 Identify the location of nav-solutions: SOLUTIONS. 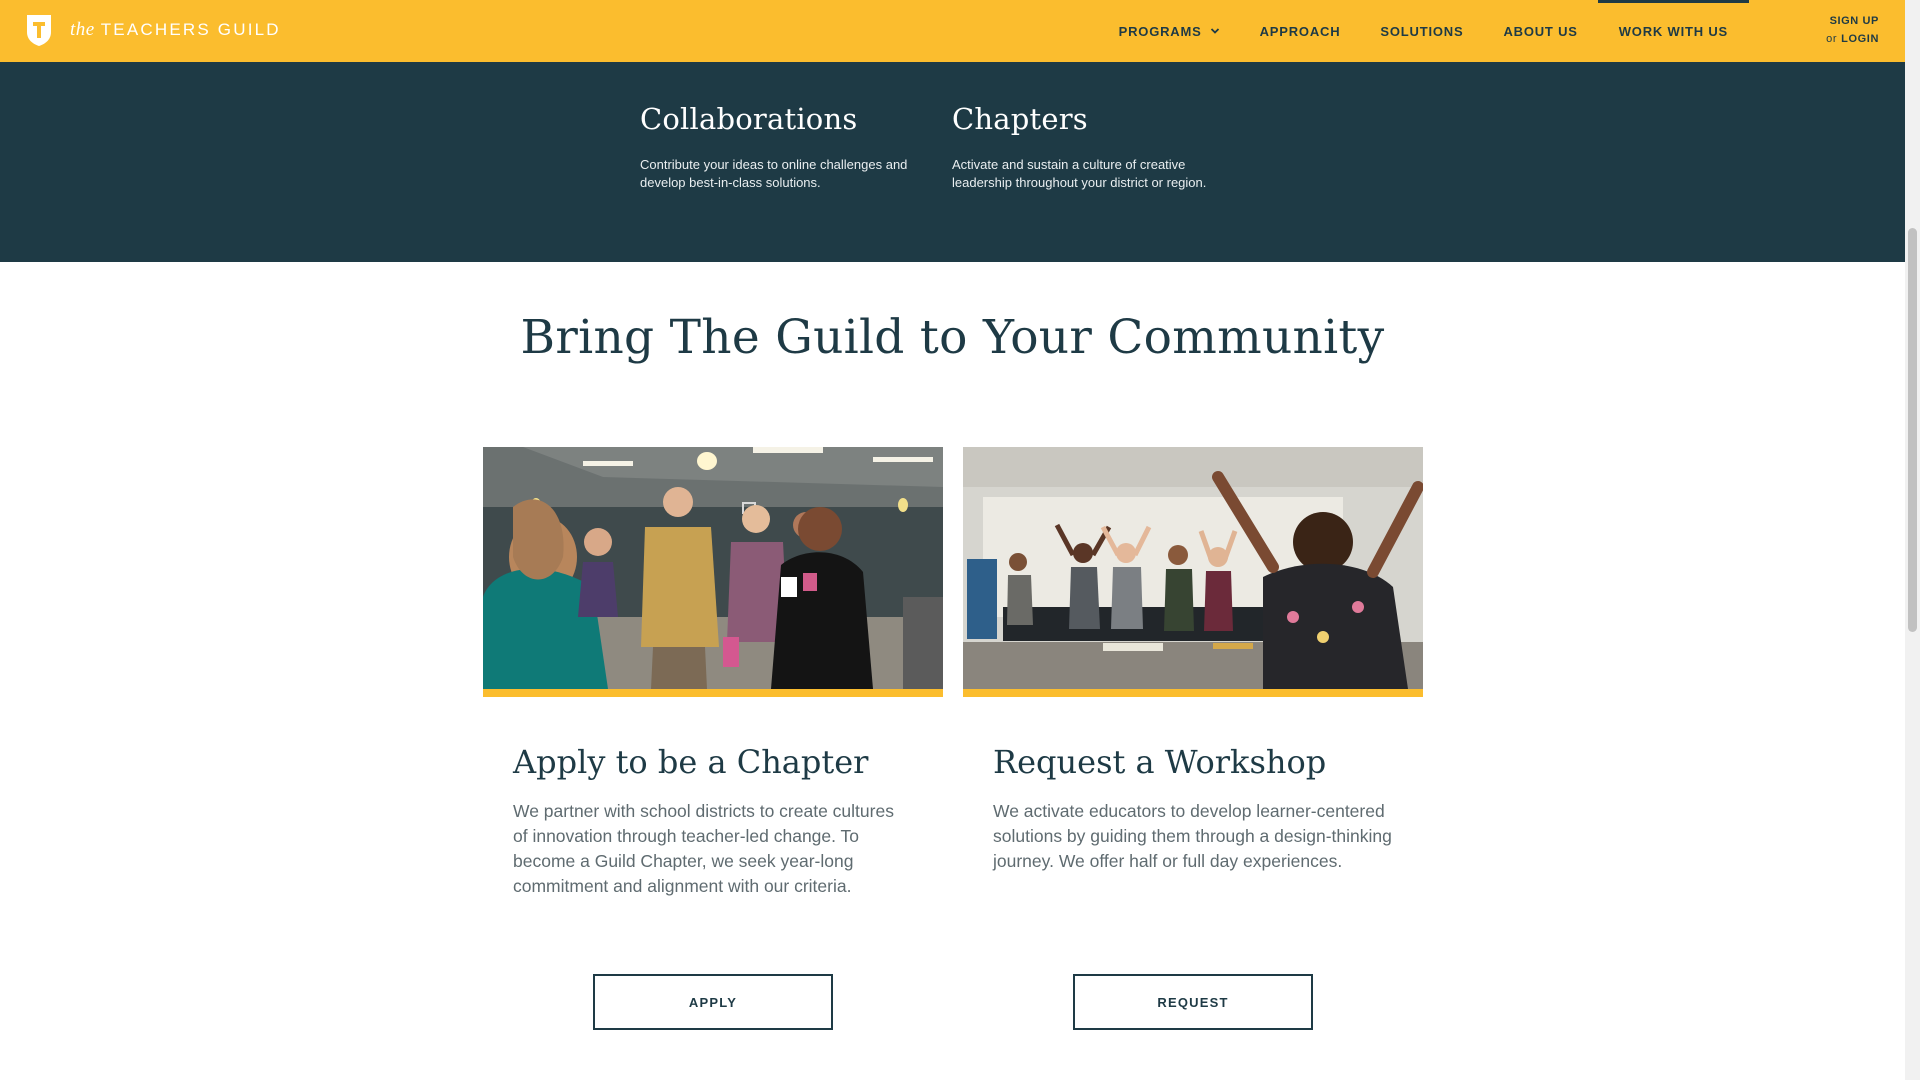
(1421, 31).